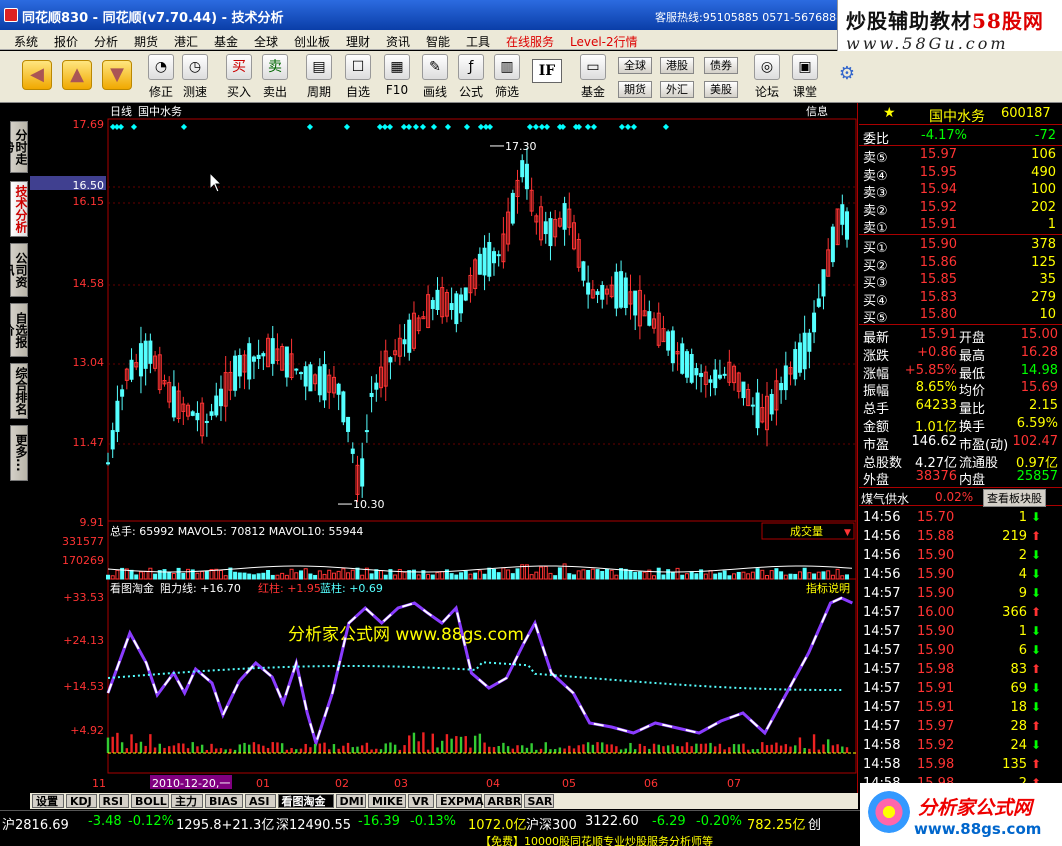  I want to click on hs300-amount: 782.25亿, so click(776, 825).